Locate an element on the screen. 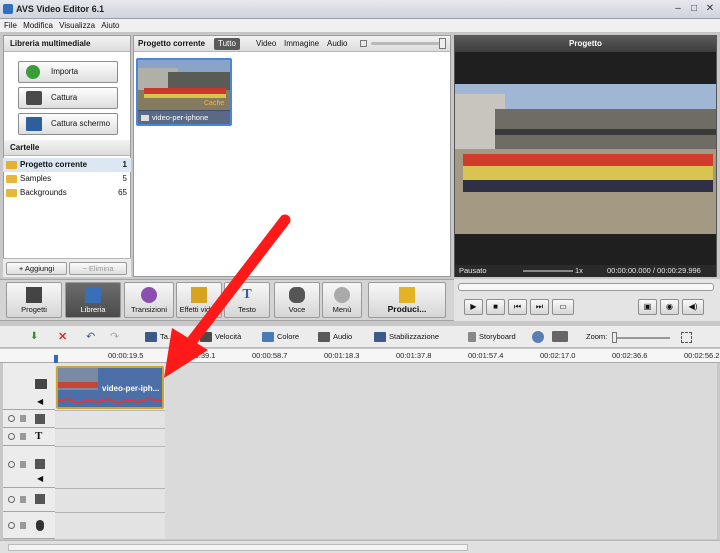 The image size is (720, 553). capture-button: Cattura is located at coordinates (68, 98).